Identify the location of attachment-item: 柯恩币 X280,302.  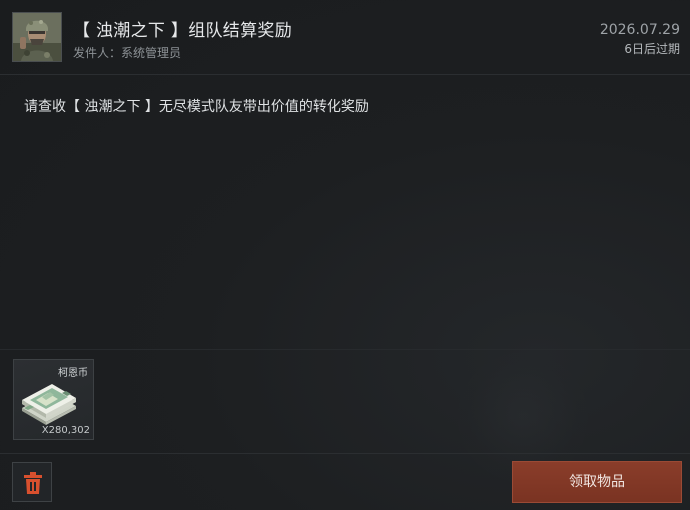
(53, 399).